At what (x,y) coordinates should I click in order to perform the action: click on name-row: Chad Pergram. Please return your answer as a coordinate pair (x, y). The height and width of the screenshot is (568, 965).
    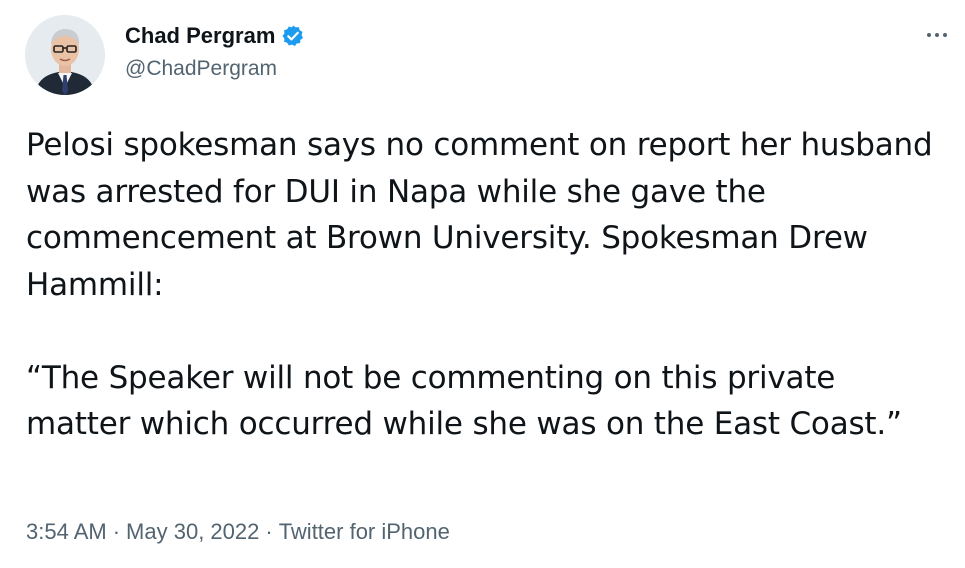
    Looking at the image, I should click on (215, 36).